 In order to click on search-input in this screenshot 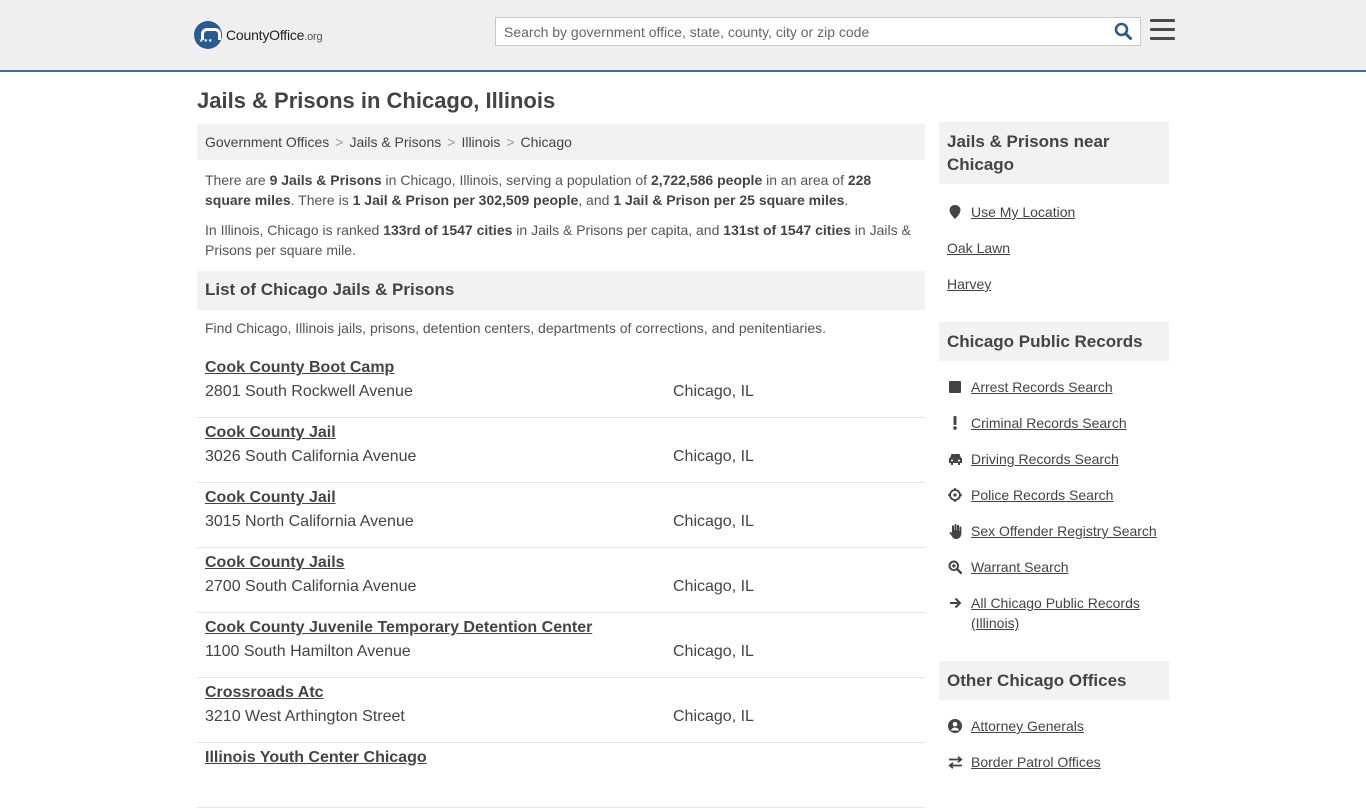, I will do `click(801, 31)`.